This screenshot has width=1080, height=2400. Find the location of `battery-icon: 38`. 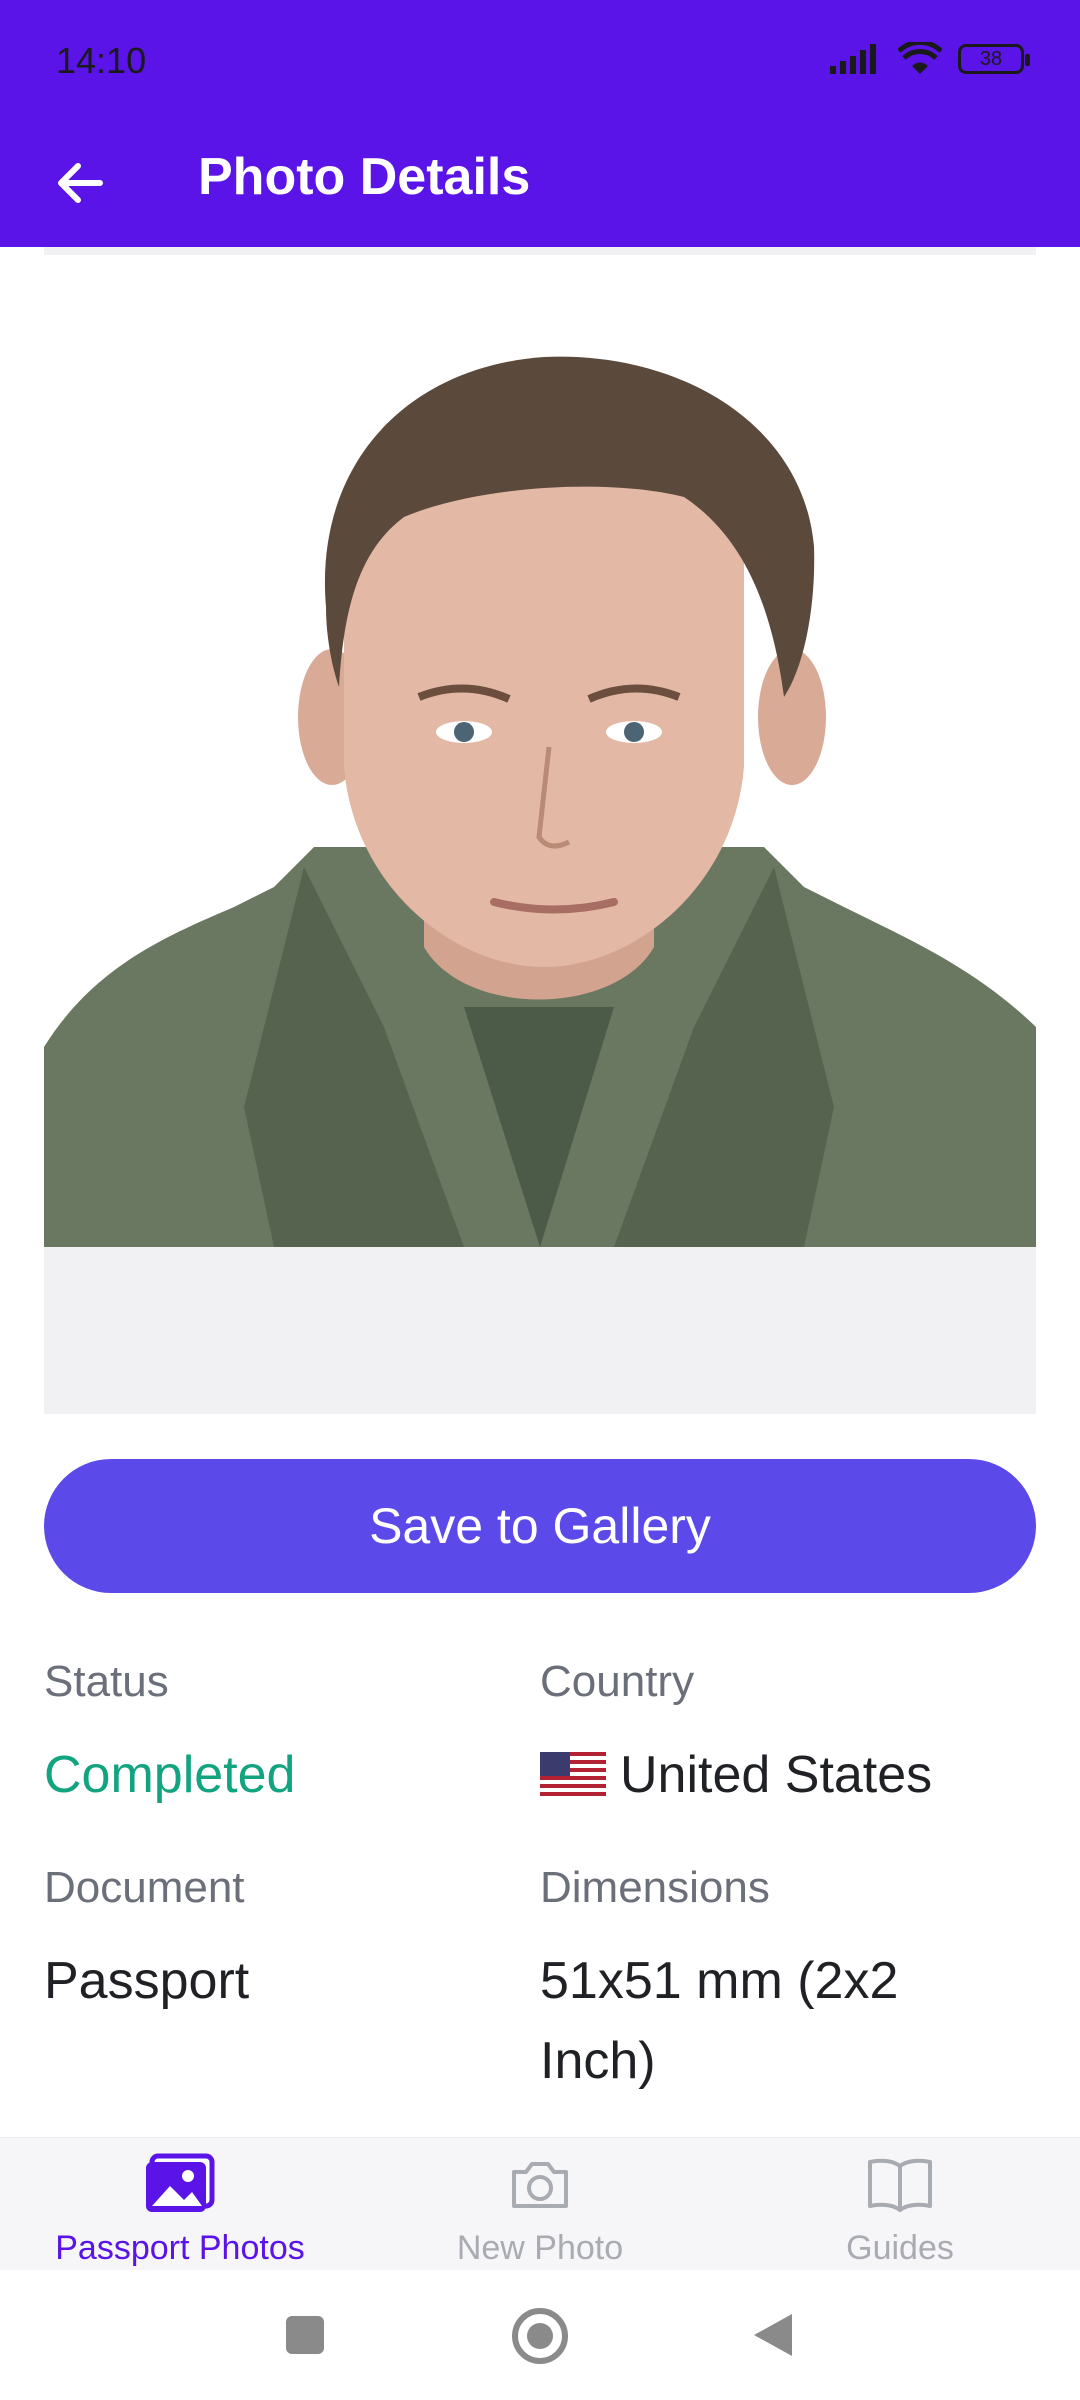

battery-icon: 38 is located at coordinates (994, 59).